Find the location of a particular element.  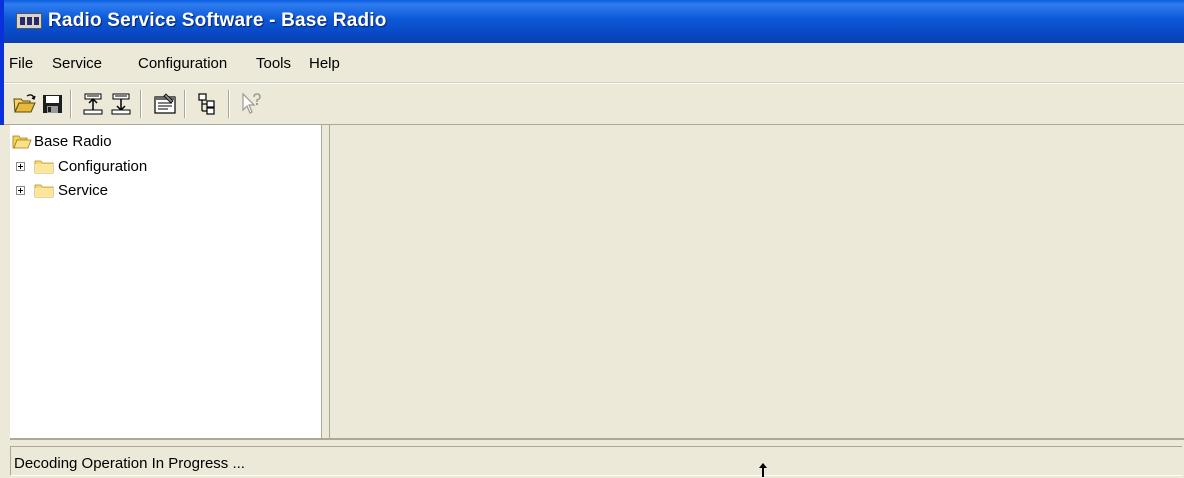

tree-node-label: Configuration is located at coordinates (103, 166).